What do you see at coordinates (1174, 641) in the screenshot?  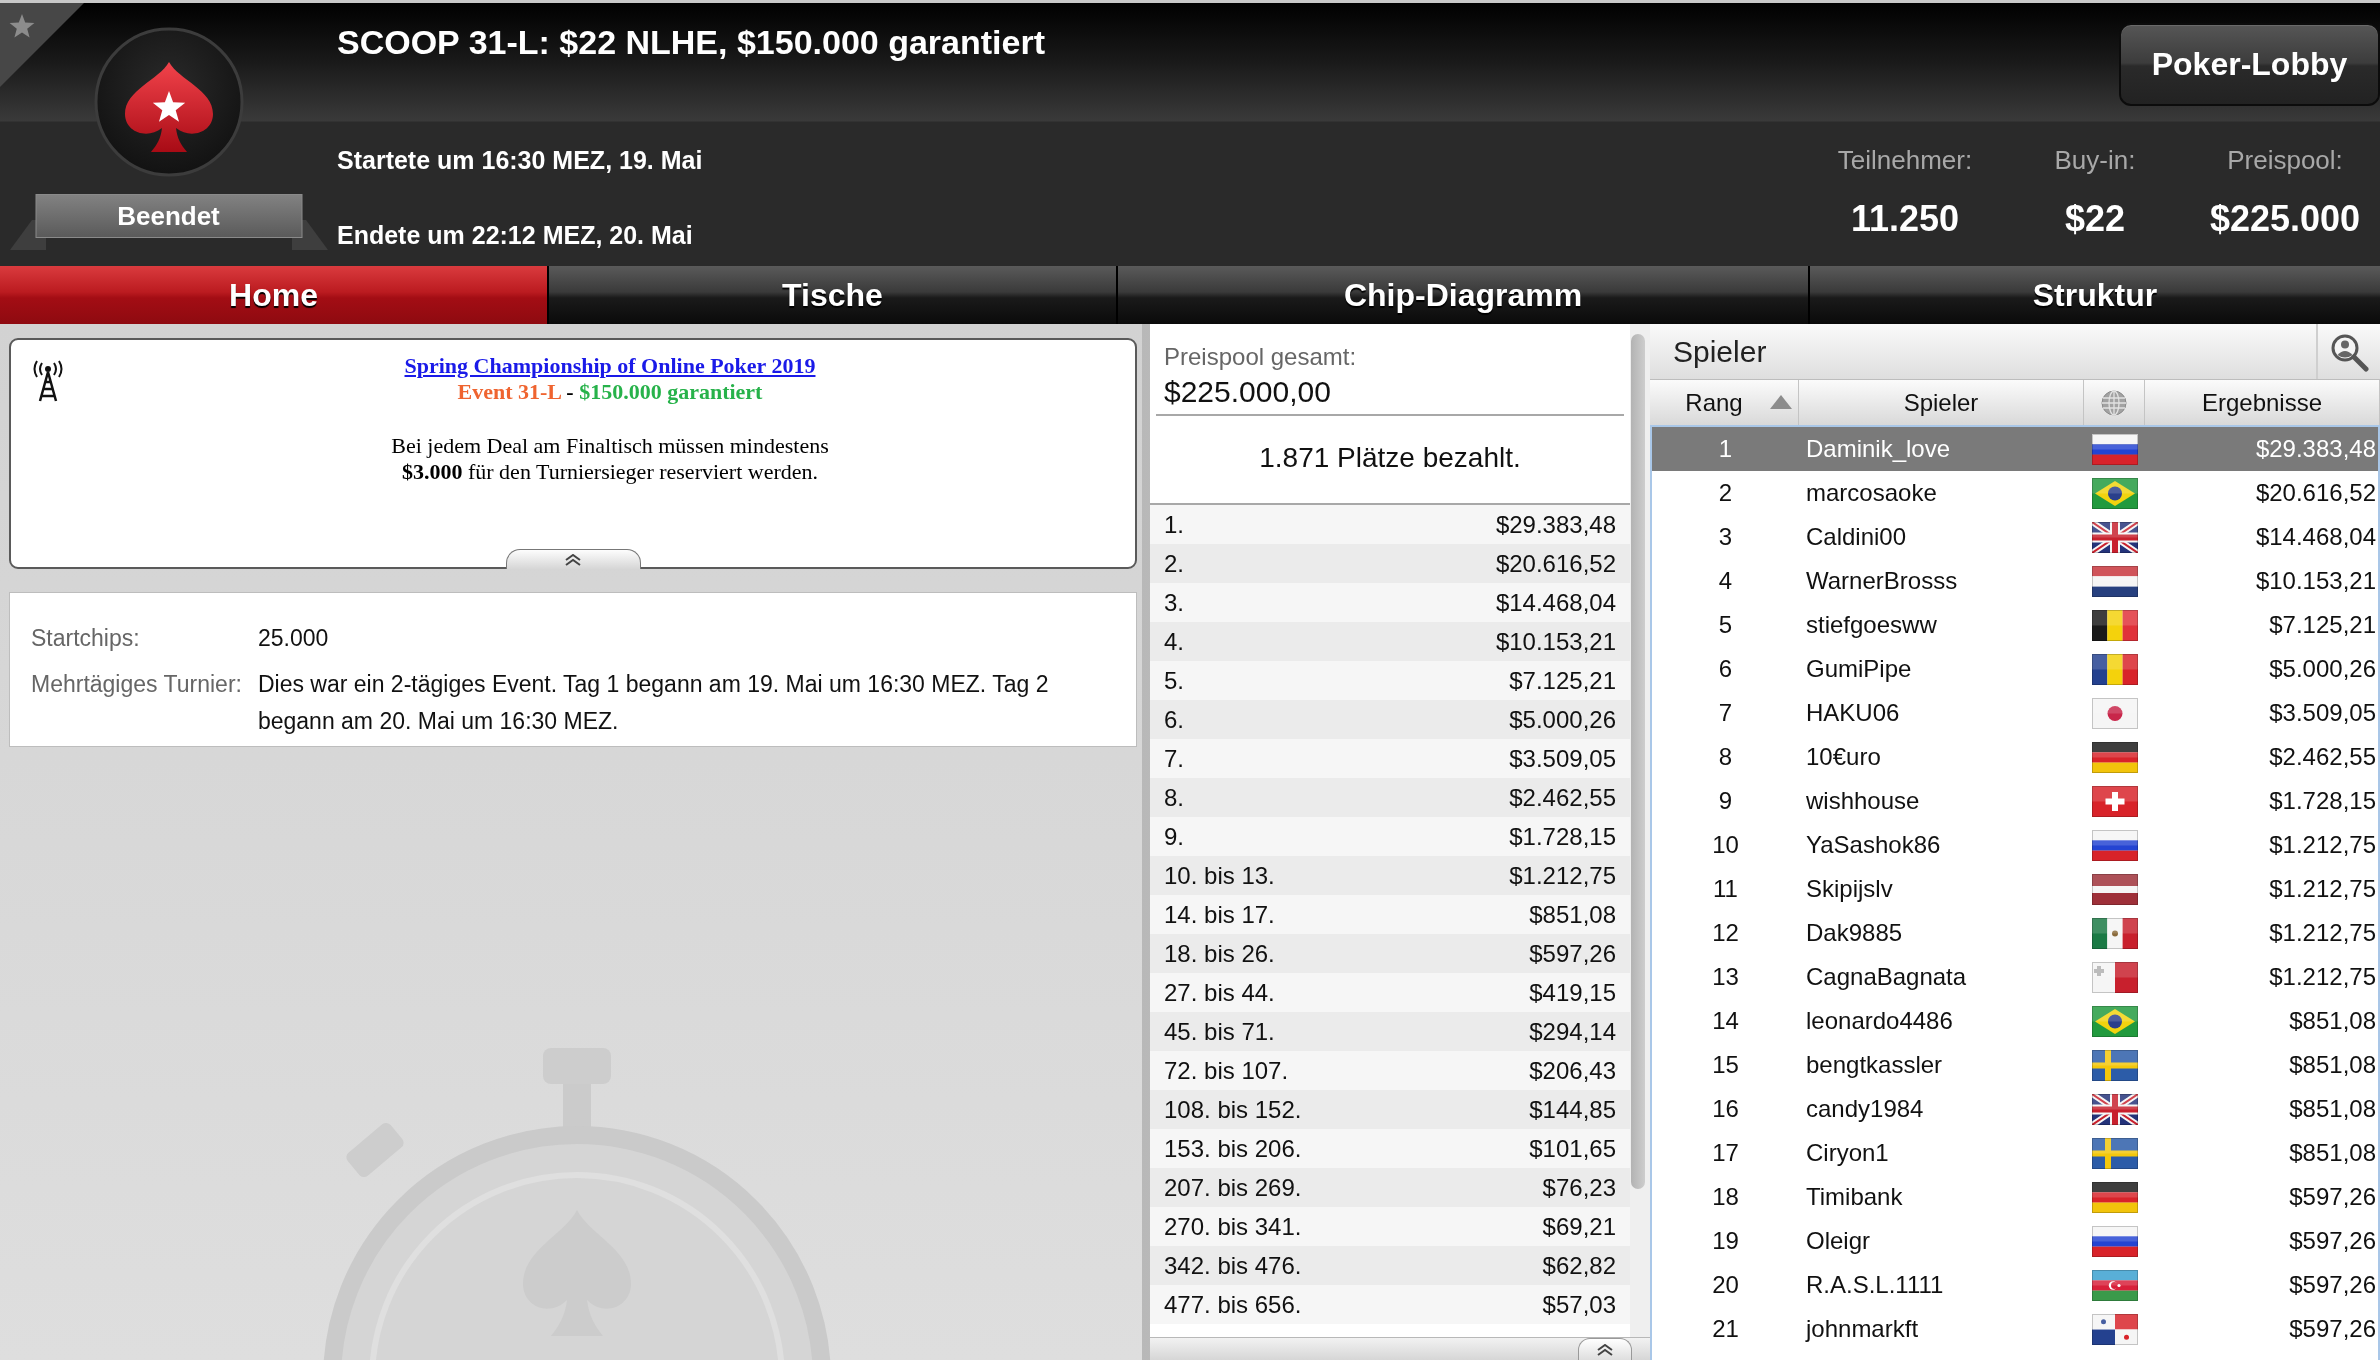 I see `payout-place: 4.` at bounding box center [1174, 641].